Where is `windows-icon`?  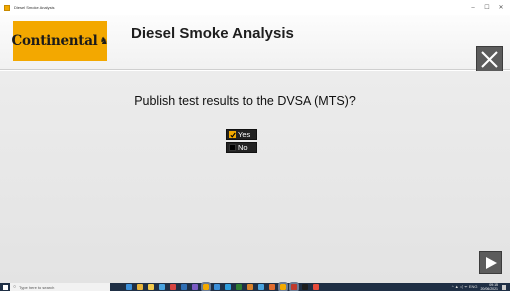
windows-icon is located at coordinates (5, 287).